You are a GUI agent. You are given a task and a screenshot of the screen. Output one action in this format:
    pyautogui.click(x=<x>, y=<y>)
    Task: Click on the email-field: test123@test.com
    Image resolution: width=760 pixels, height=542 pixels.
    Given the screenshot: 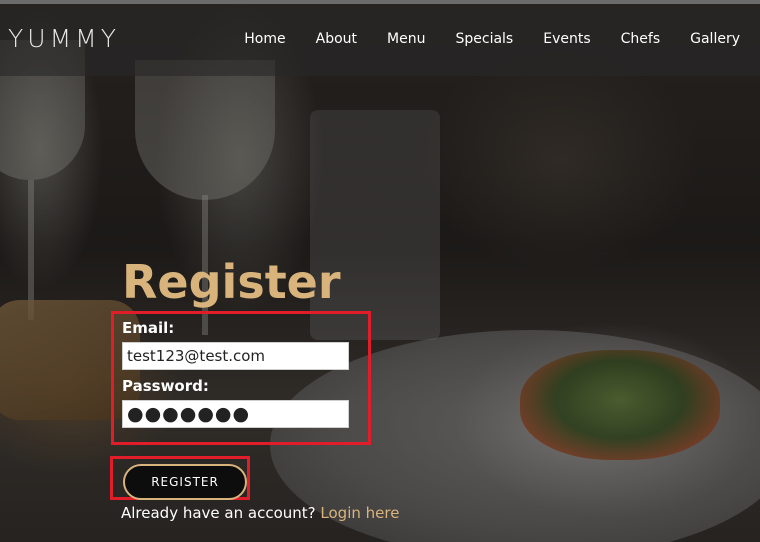 What is the action you would take?
    pyautogui.click(x=235, y=356)
    